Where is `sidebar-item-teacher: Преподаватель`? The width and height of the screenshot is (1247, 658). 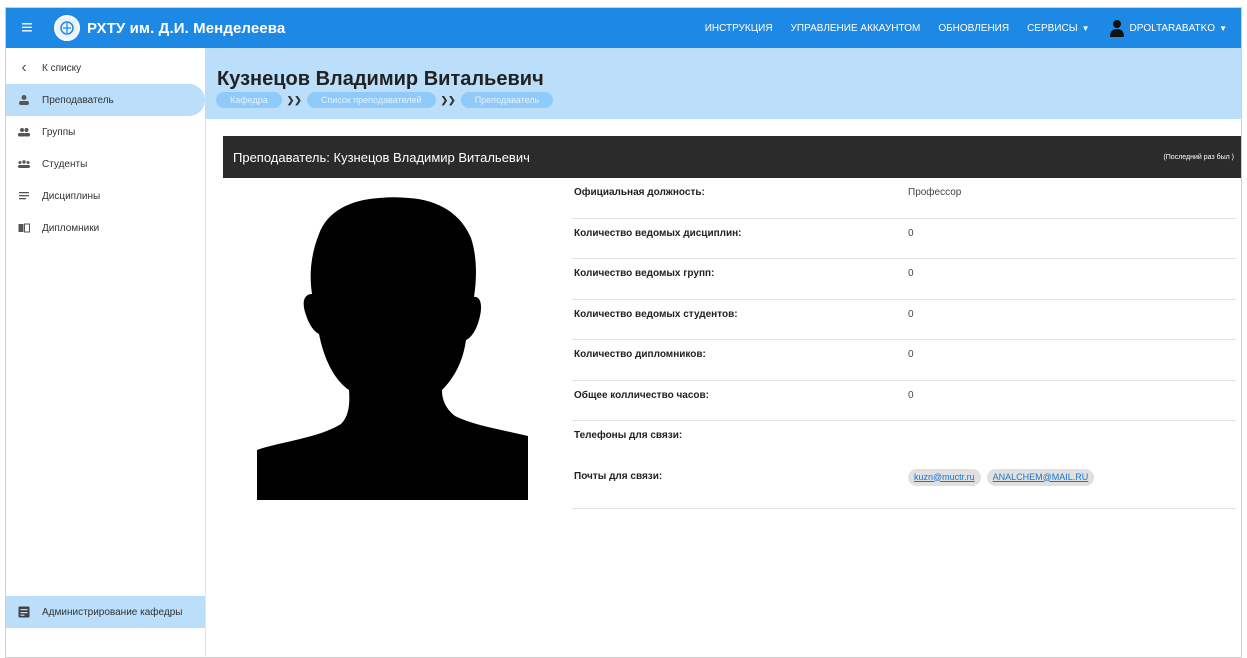
sidebar-item-teacher: Преподаватель is located at coordinates (105, 100).